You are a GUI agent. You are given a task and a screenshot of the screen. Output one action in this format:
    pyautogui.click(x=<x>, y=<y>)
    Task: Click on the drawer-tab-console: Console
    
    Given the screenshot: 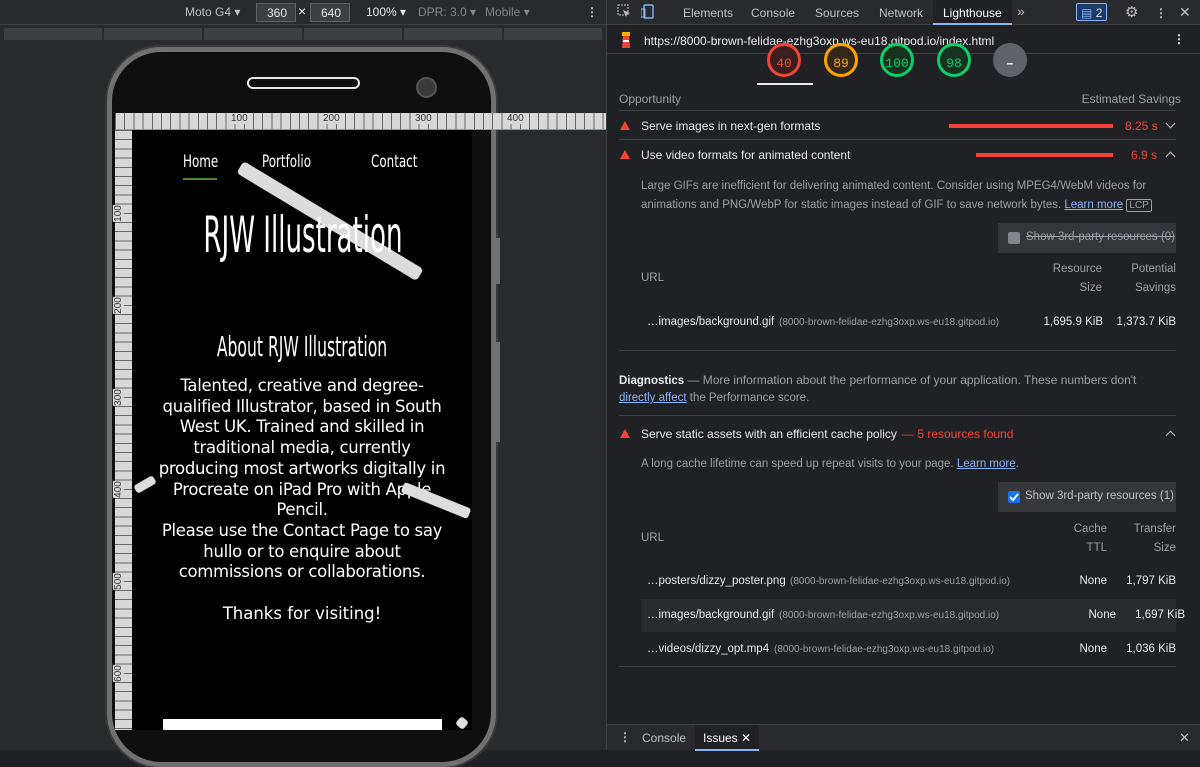 What is the action you would take?
    pyautogui.click(x=664, y=738)
    